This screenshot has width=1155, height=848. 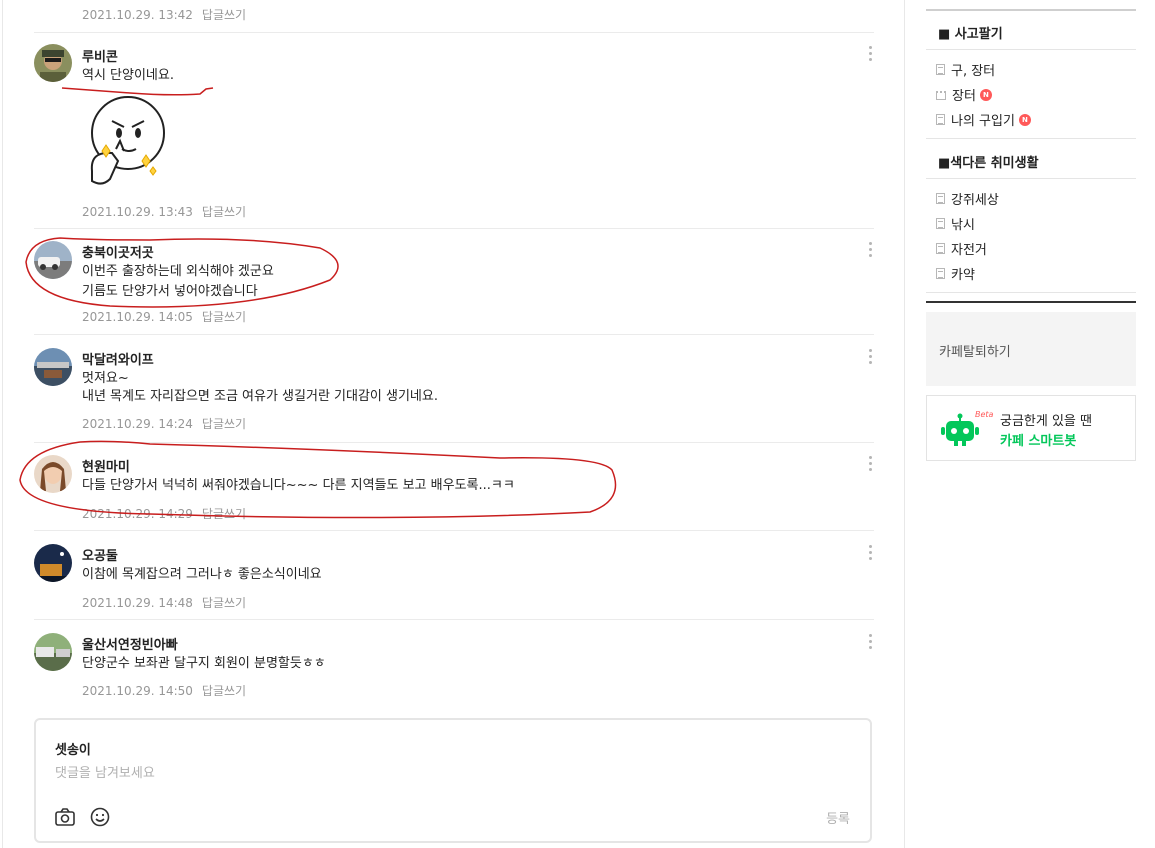 I want to click on camera-icon, so click(x=65, y=817).